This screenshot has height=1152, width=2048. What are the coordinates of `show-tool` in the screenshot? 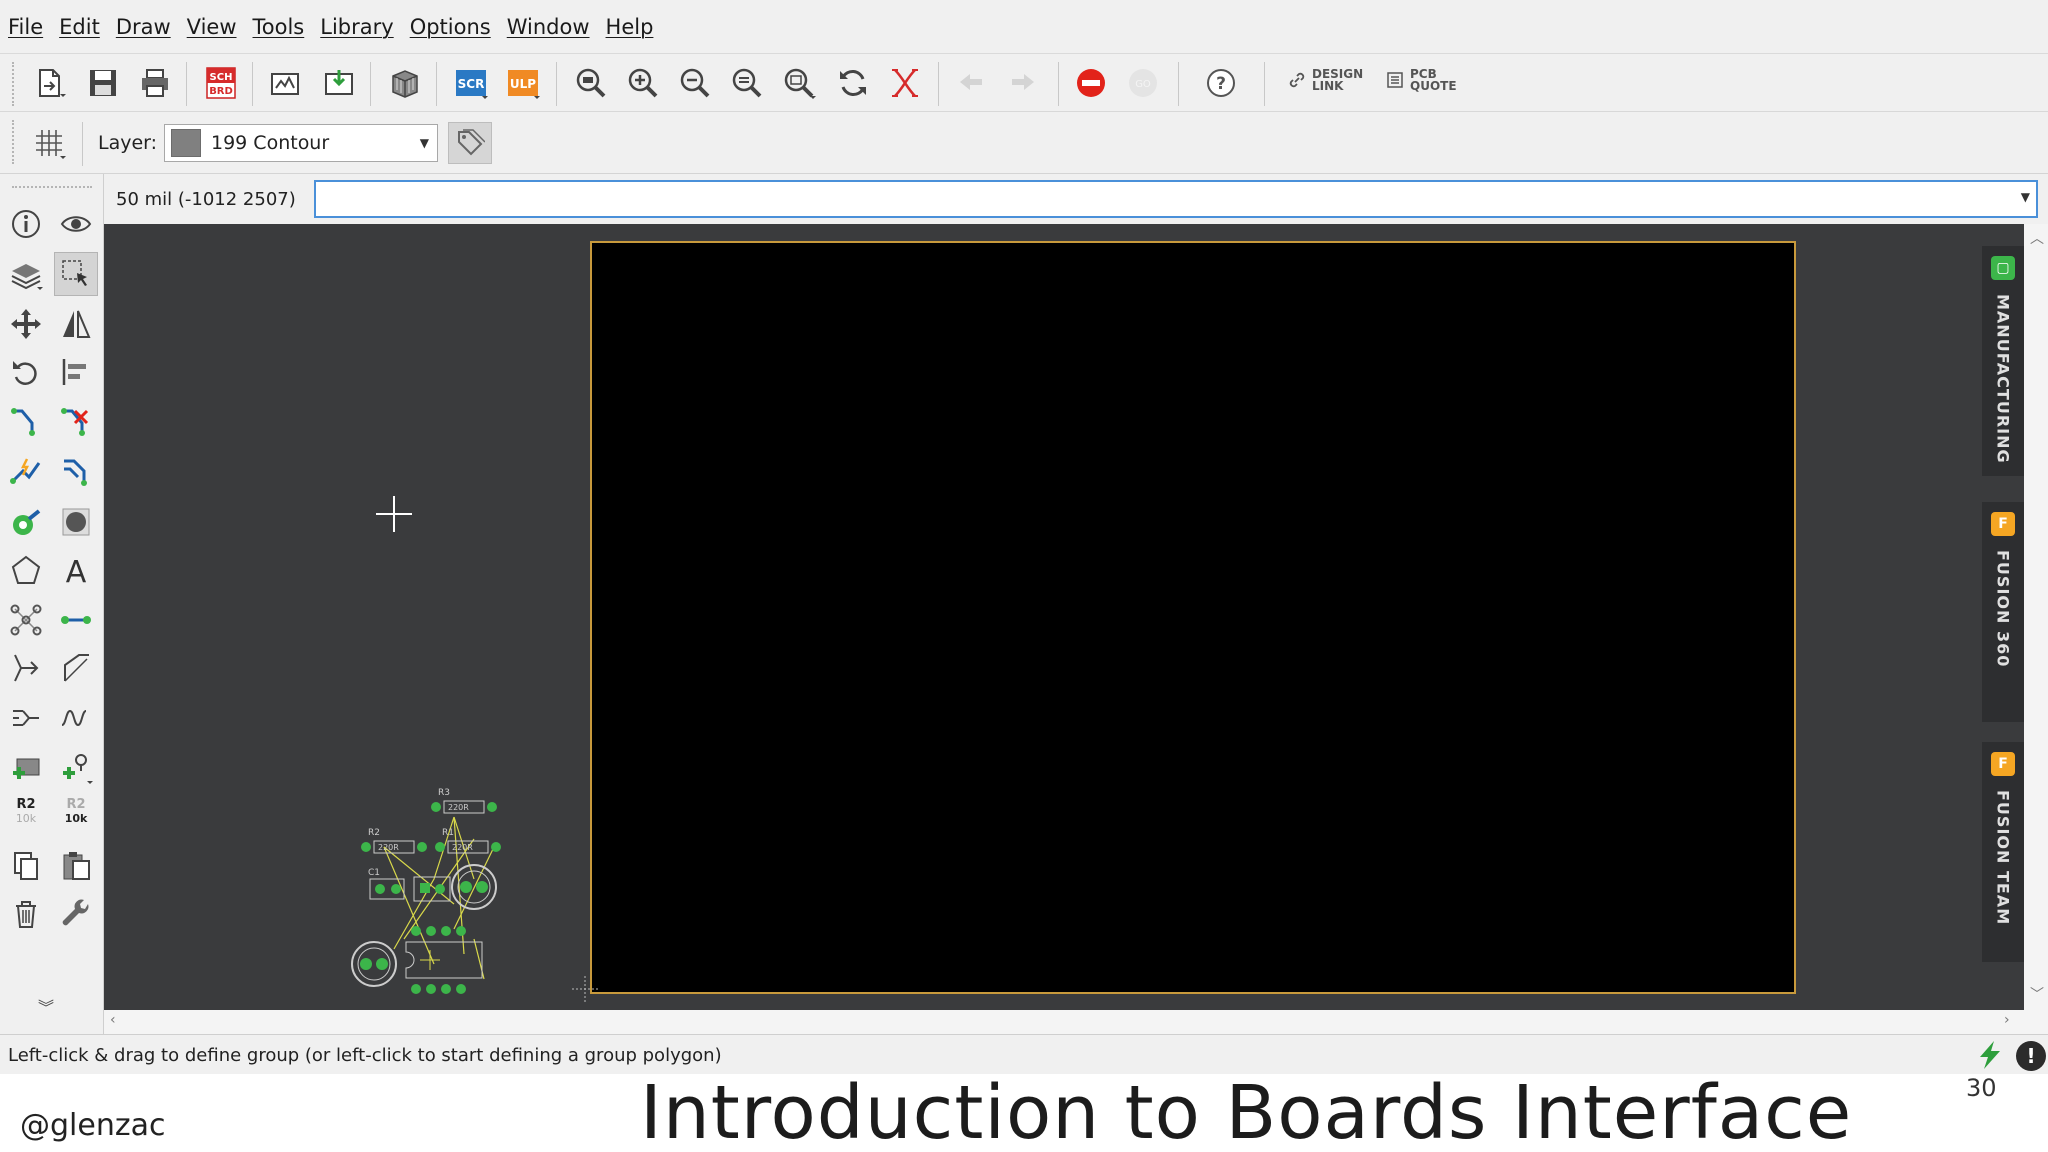 It's located at (76, 224).